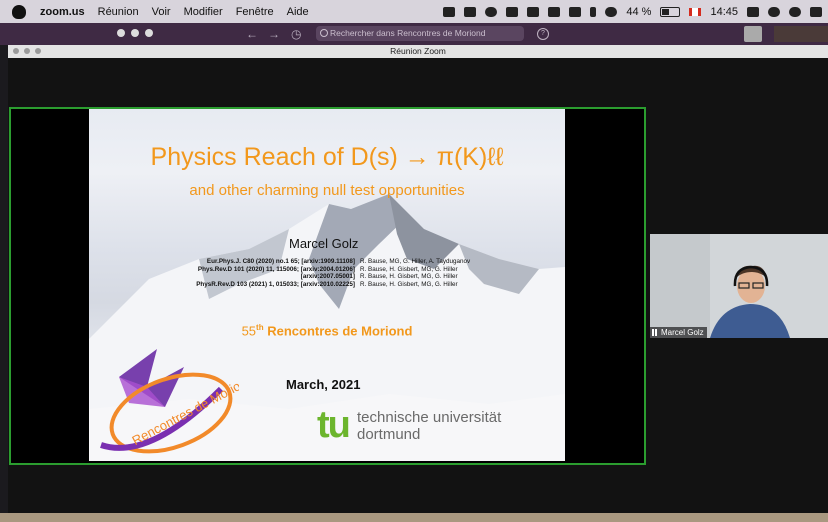 The width and height of the screenshot is (828, 522). I want to click on keyboard-flag-icon, so click(695, 11).